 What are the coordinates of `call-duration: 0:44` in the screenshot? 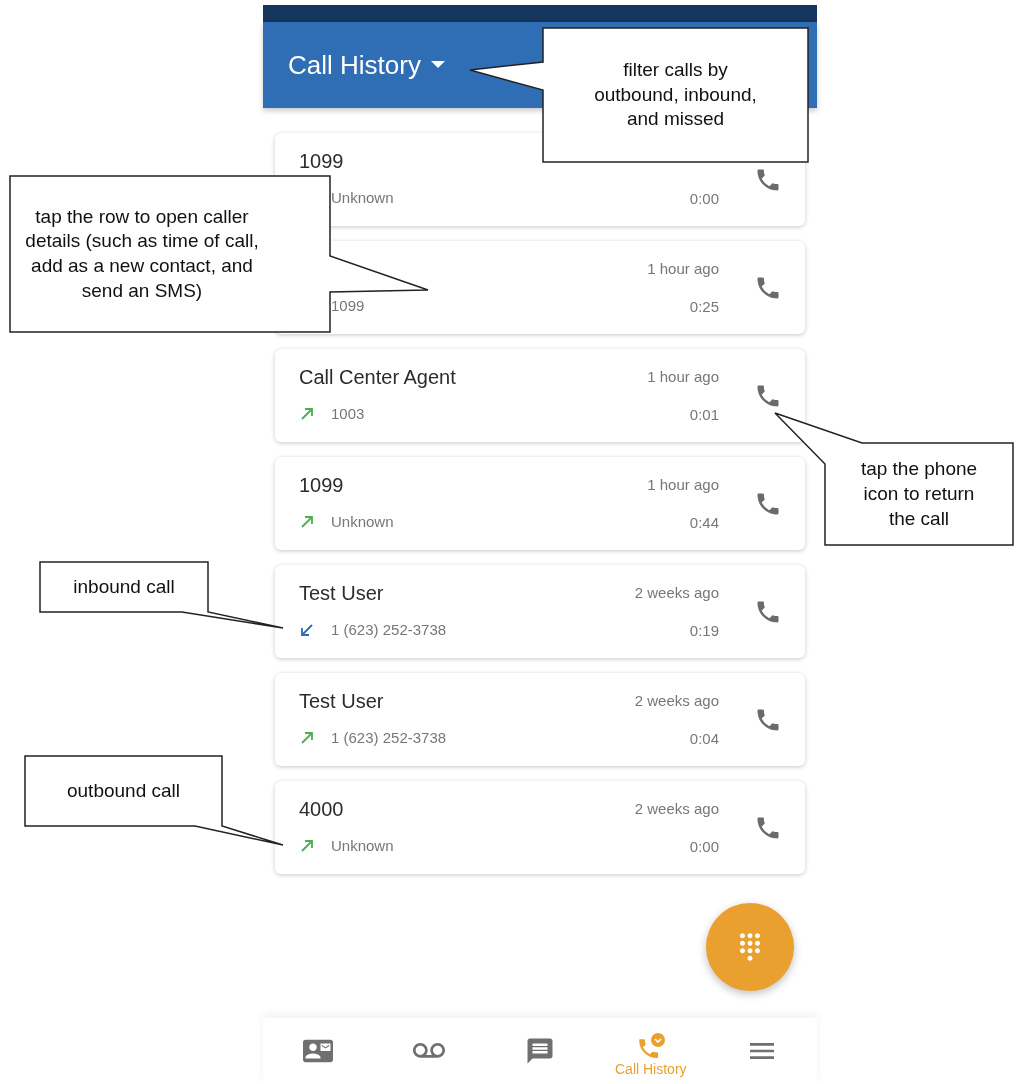 It's located at (704, 522).